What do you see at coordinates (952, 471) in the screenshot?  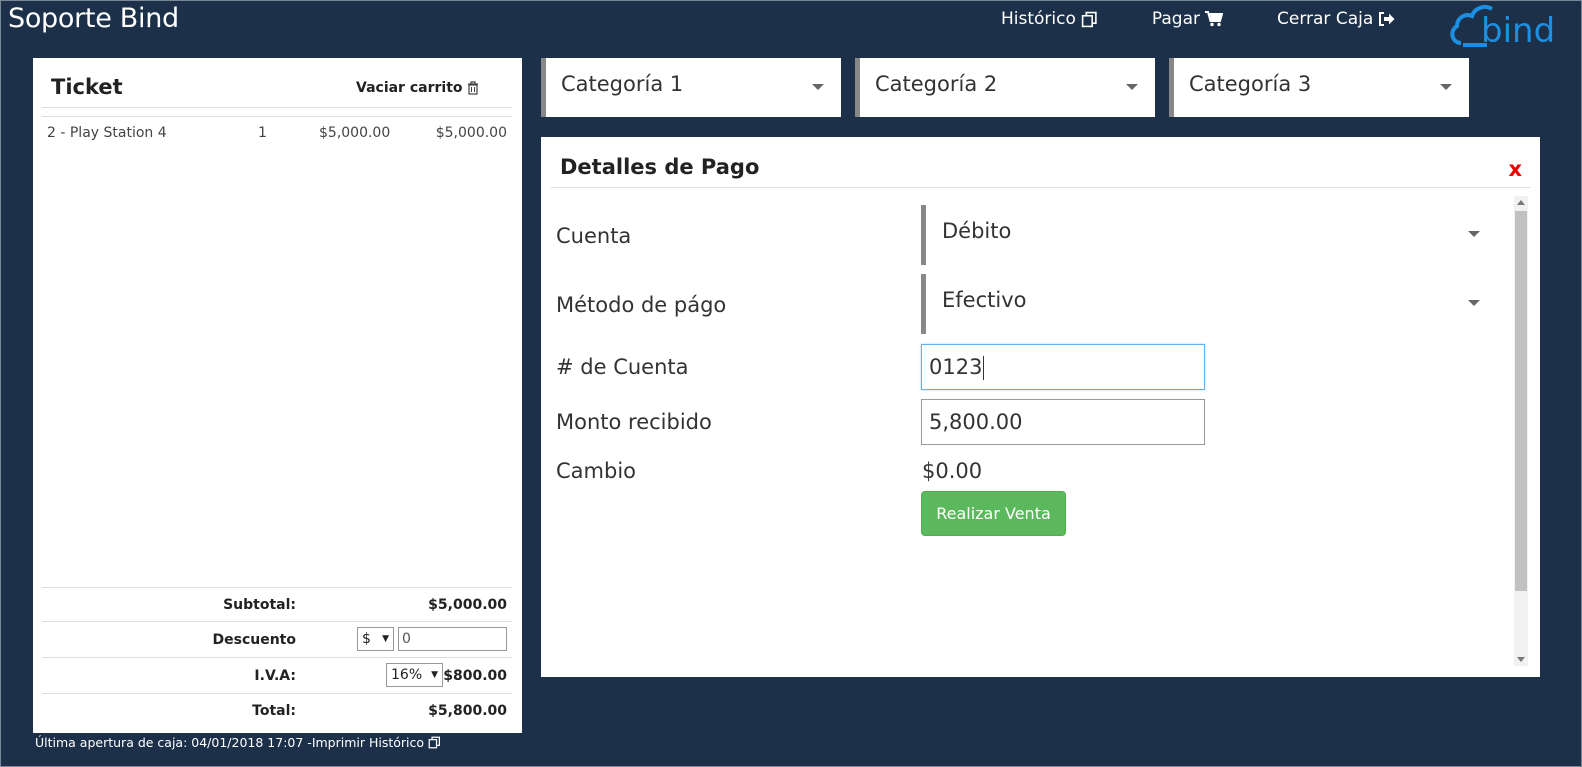 I see `change-value: $0.00` at bounding box center [952, 471].